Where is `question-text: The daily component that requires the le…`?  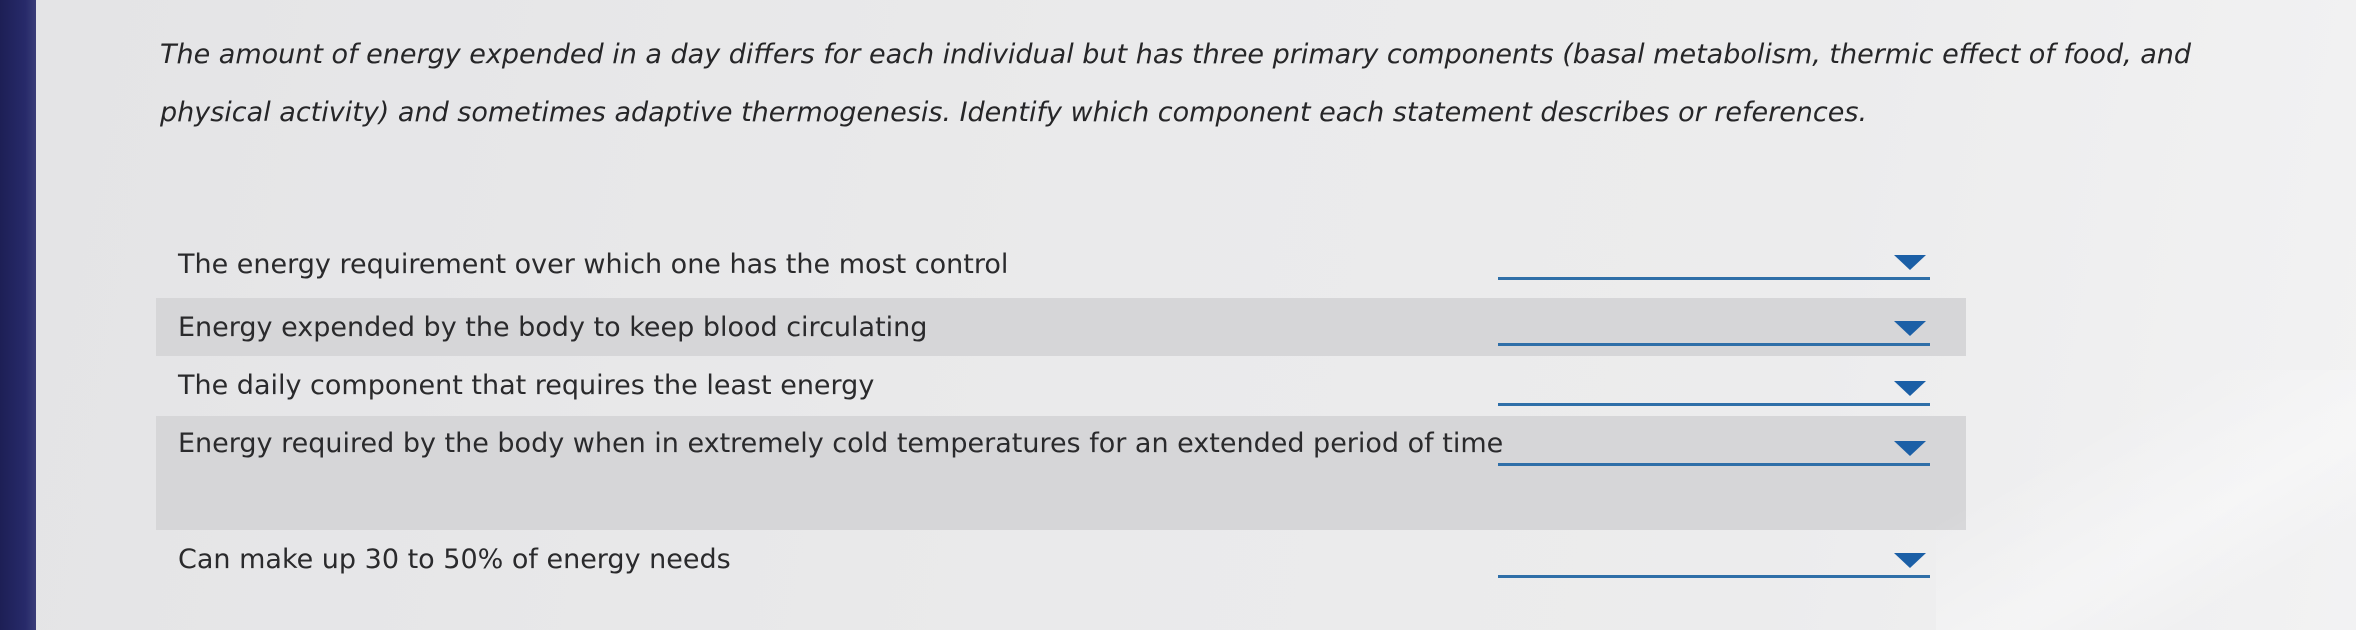 question-text: The daily component that requires the le… is located at coordinates (526, 385).